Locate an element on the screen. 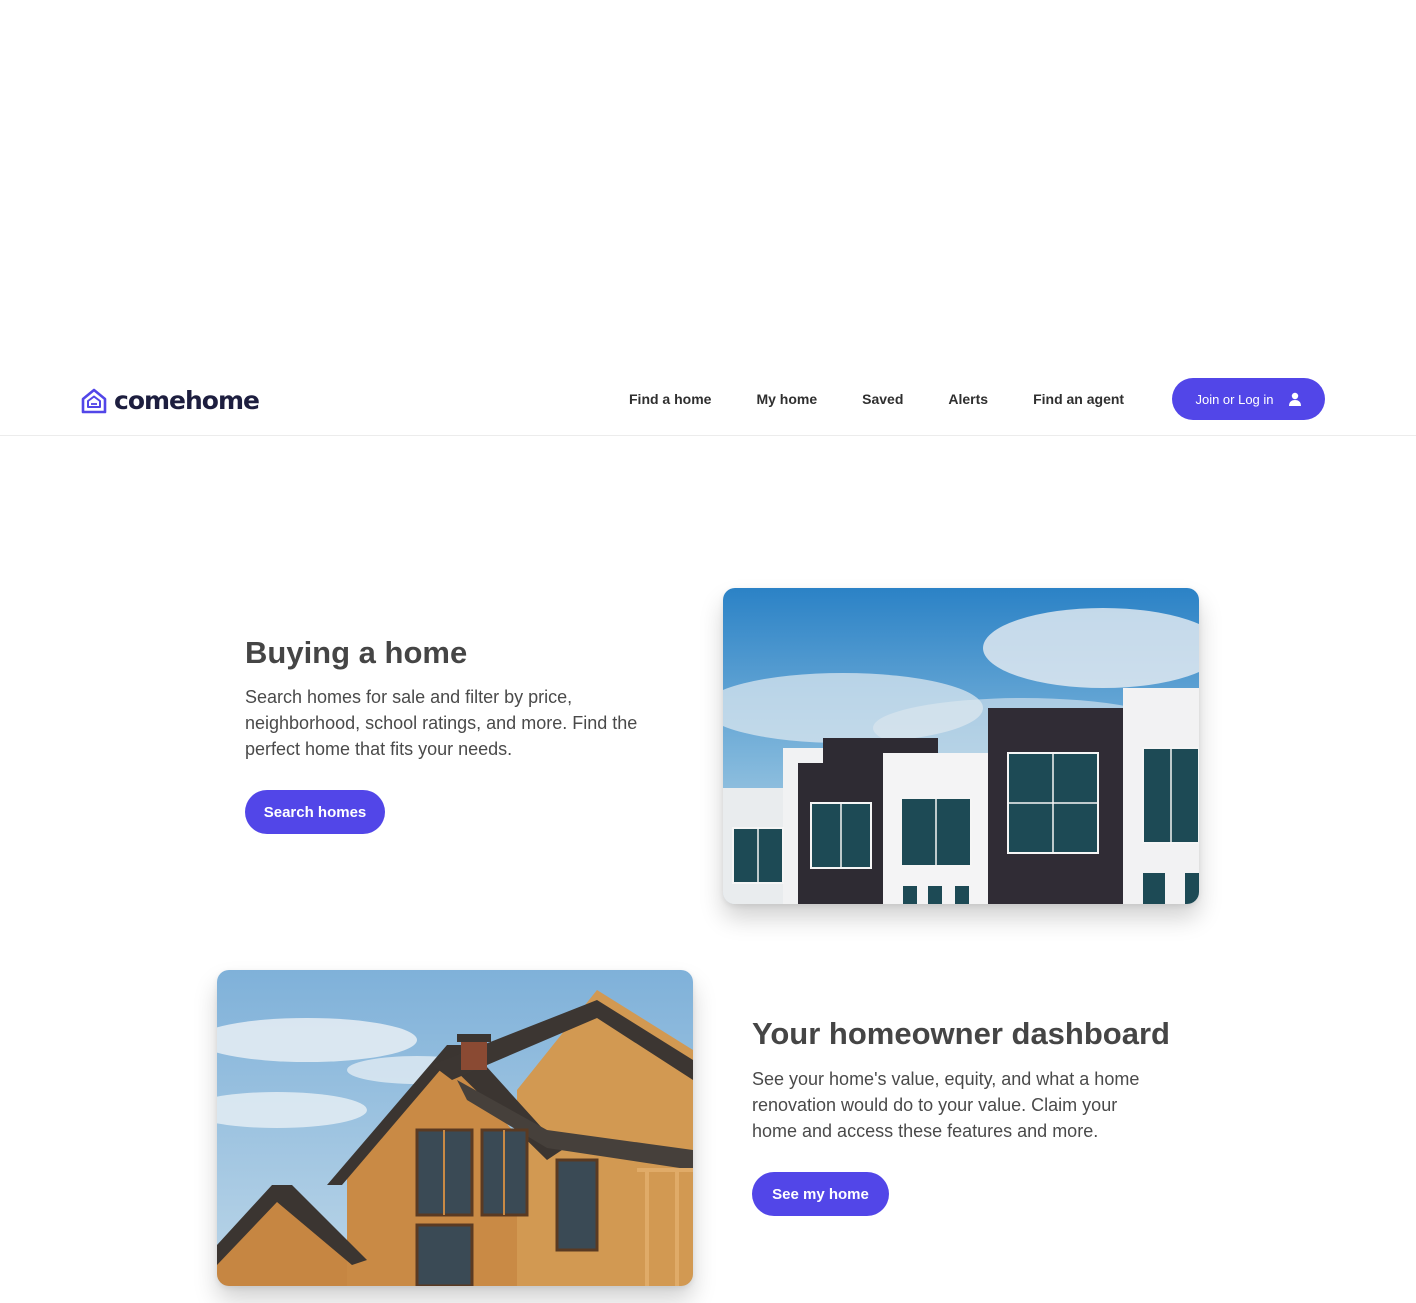 The height and width of the screenshot is (1303, 1416). nav-alerts: Alerts is located at coordinates (968, 399).